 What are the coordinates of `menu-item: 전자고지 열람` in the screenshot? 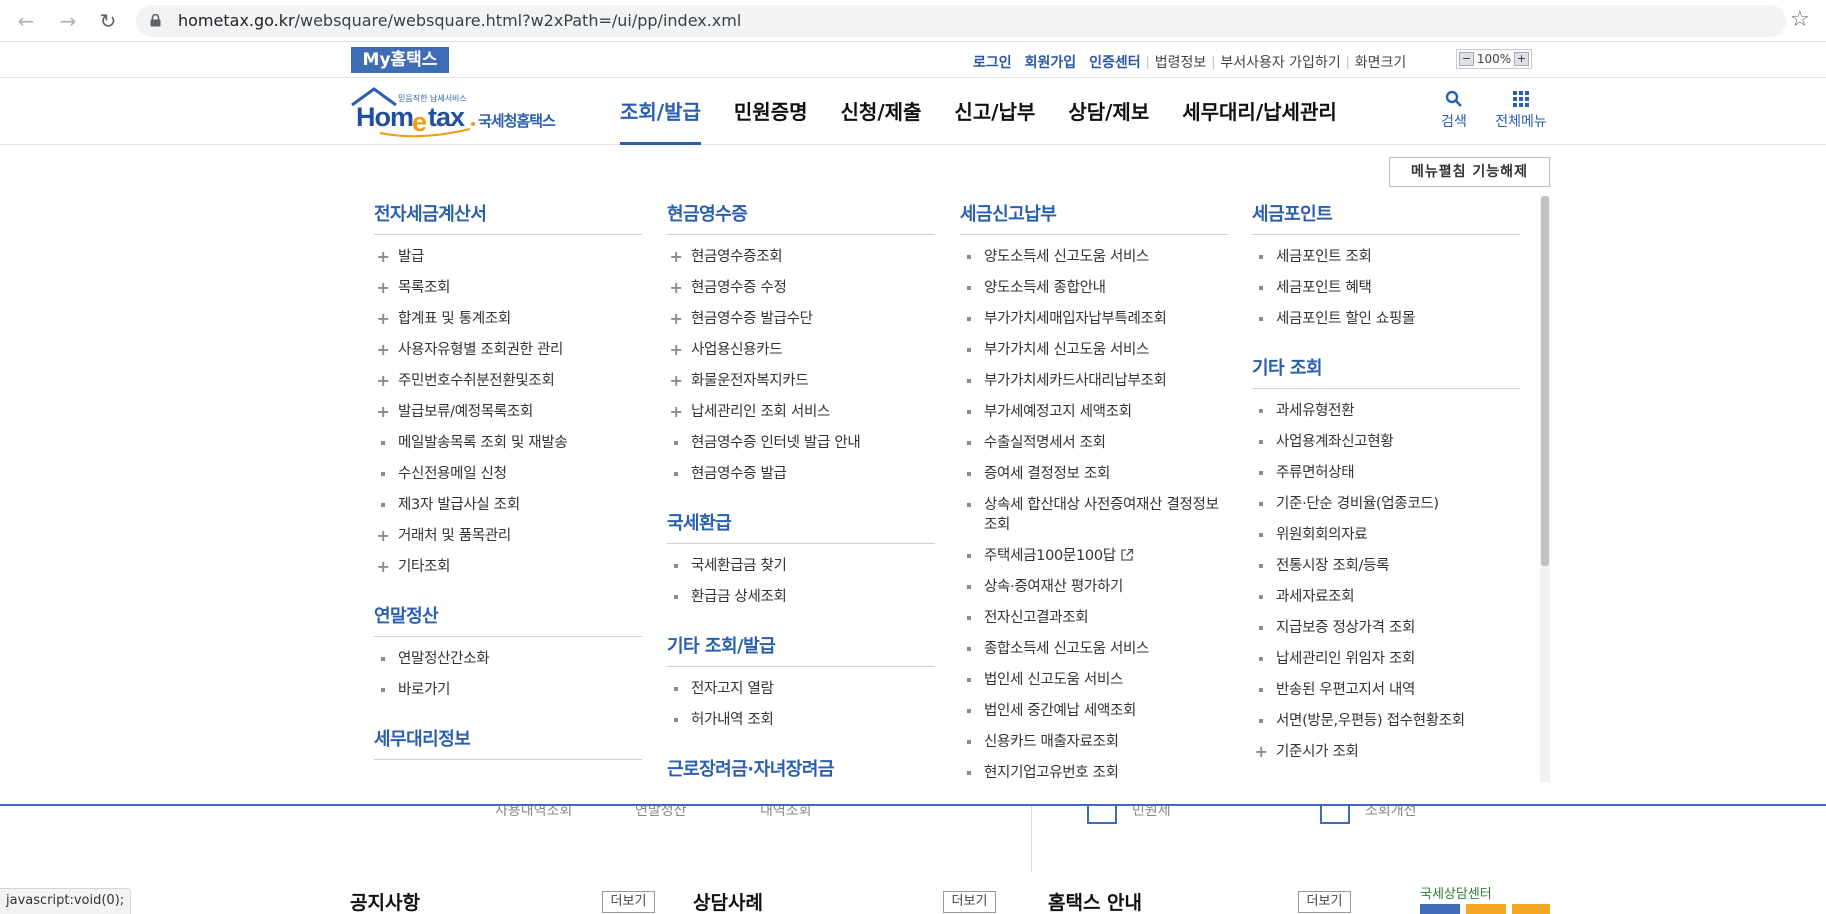 It's located at (801, 690).